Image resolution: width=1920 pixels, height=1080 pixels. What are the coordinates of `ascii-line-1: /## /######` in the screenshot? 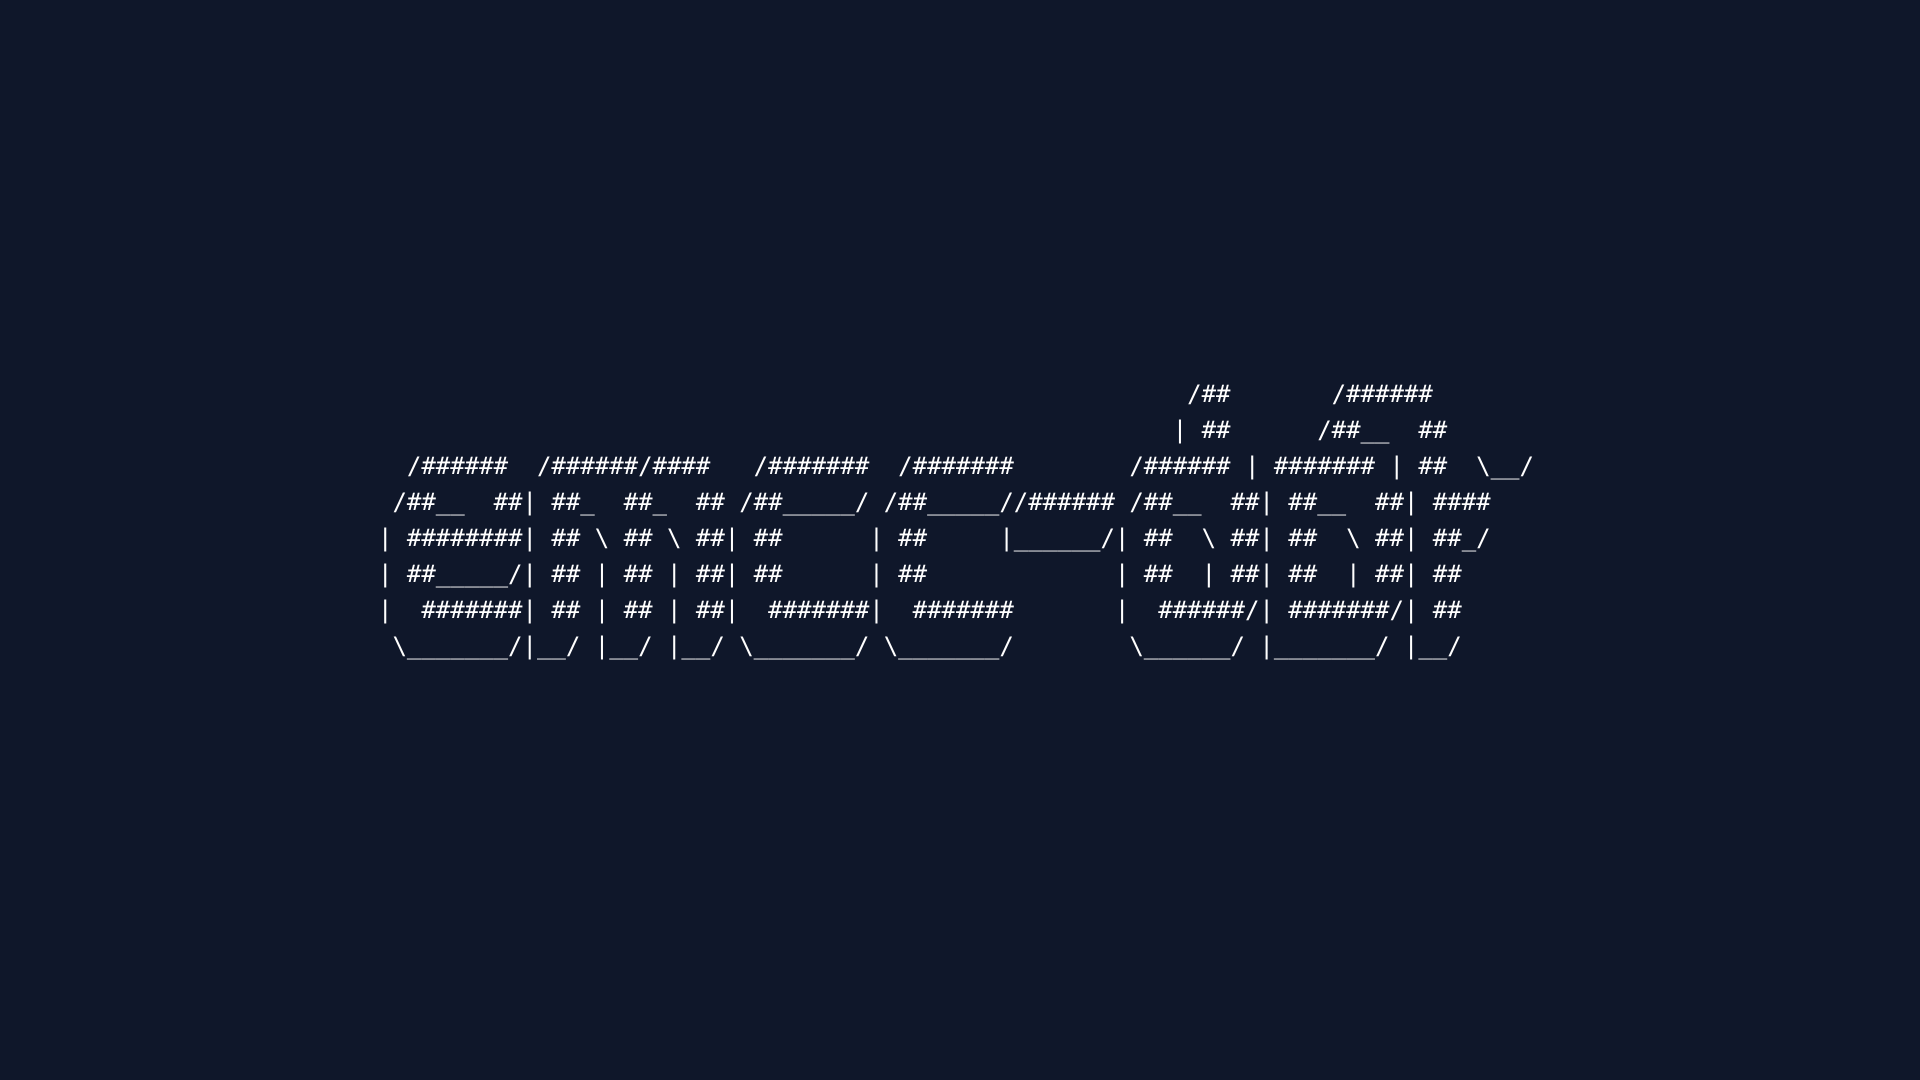 It's located at (905, 394).